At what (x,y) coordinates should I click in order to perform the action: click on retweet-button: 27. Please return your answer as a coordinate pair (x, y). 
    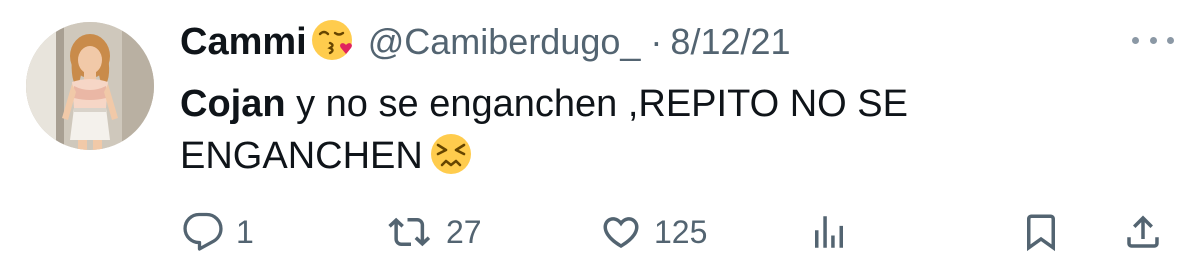
    Looking at the image, I should click on (435, 232).